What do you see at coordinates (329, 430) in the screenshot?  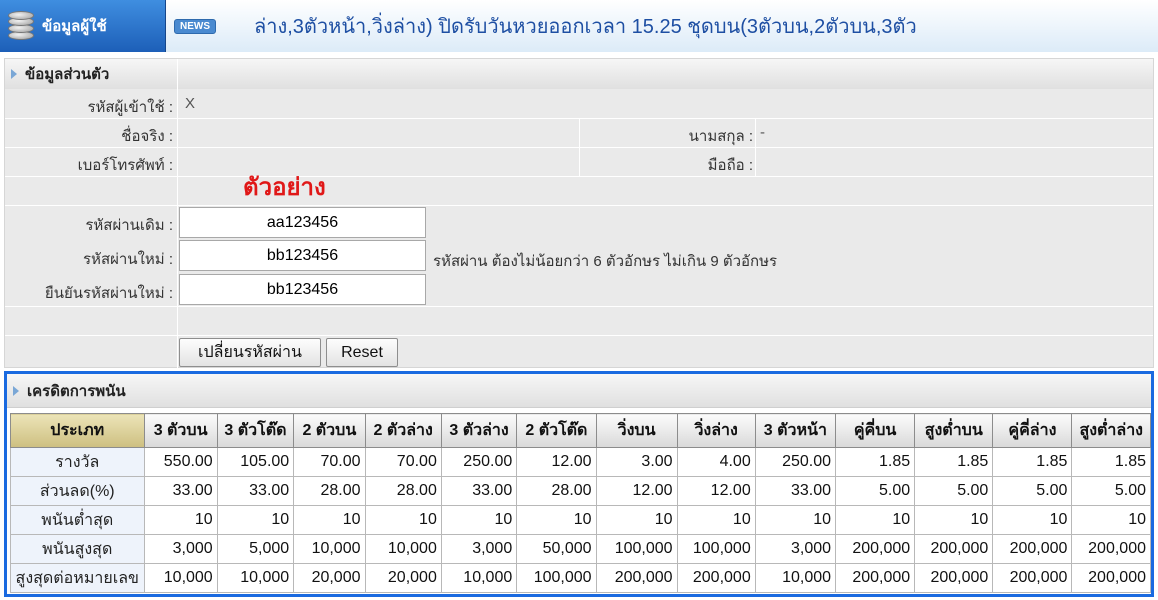 I see `column-header: 2 ตัวบน` at bounding box center [329, 430].